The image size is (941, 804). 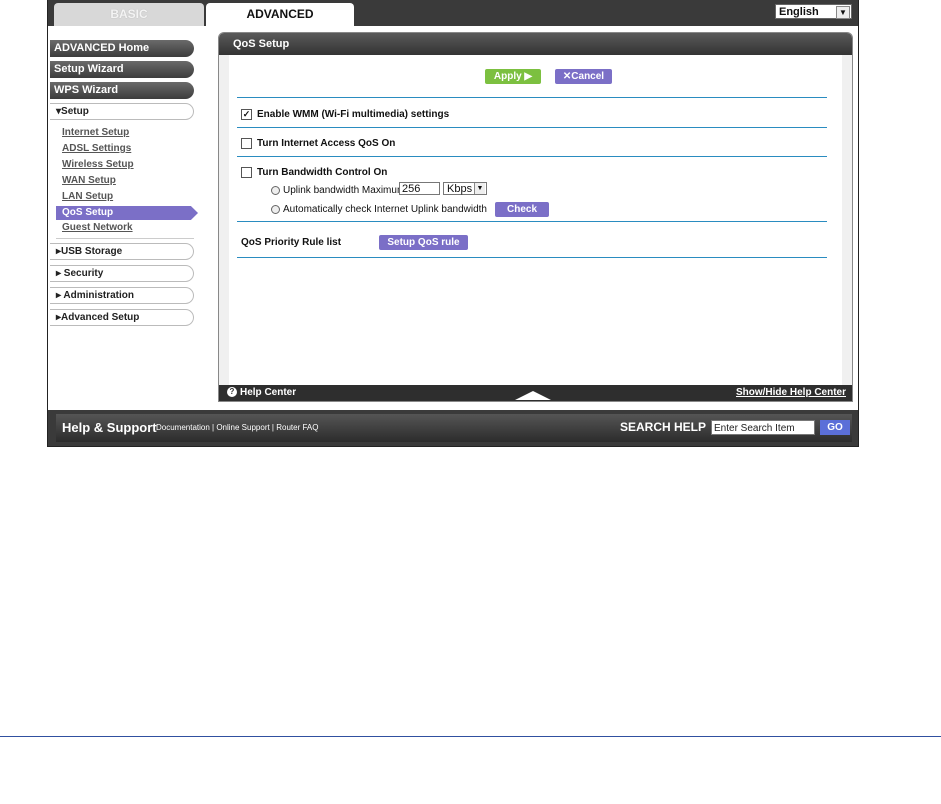 I want to click on sidebar-item-wps-wizard: WPS Wizard, so click(x=122, y=90).